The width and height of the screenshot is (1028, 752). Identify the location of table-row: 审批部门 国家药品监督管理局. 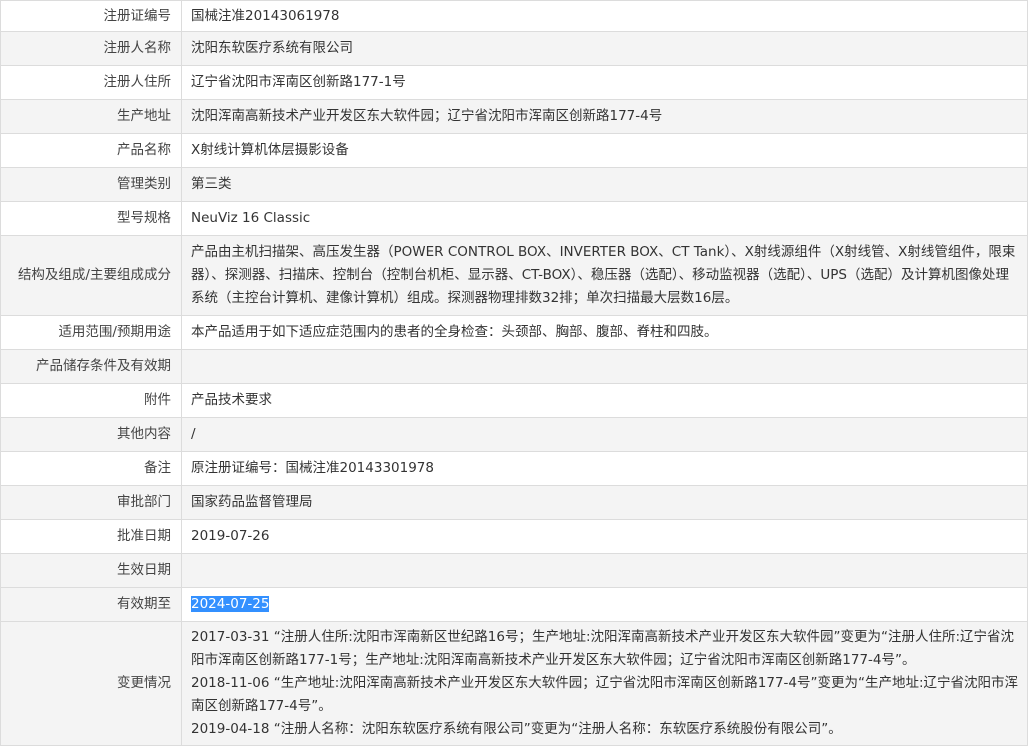
(514, 502).